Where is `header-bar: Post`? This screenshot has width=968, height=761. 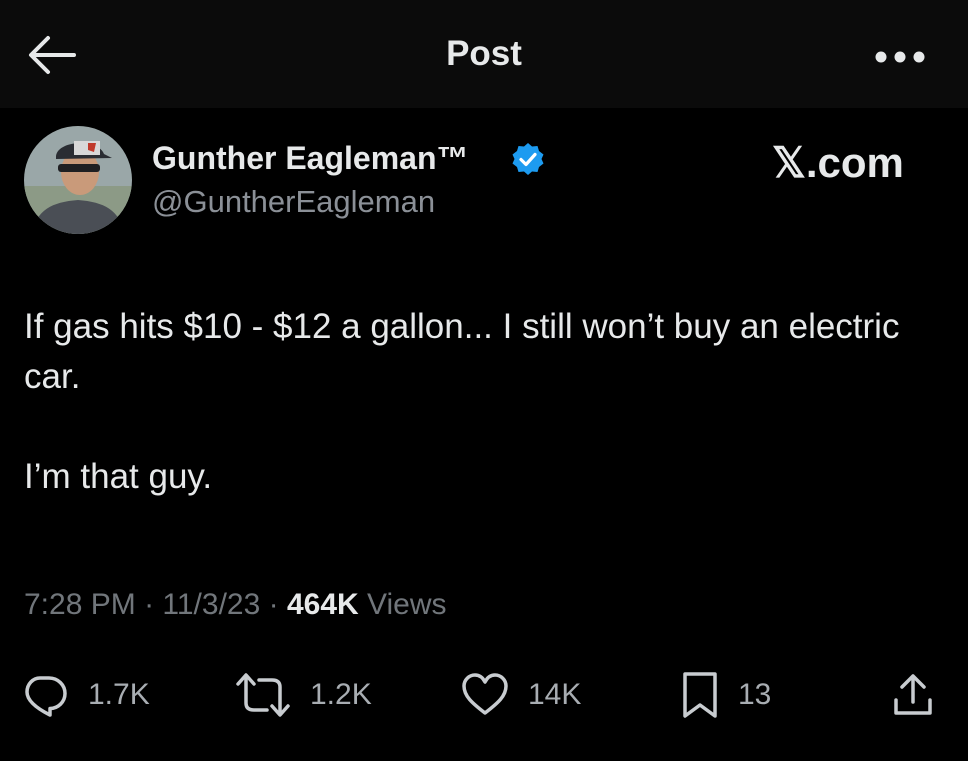 header-bar: Post is located at coordinates (484, 54).